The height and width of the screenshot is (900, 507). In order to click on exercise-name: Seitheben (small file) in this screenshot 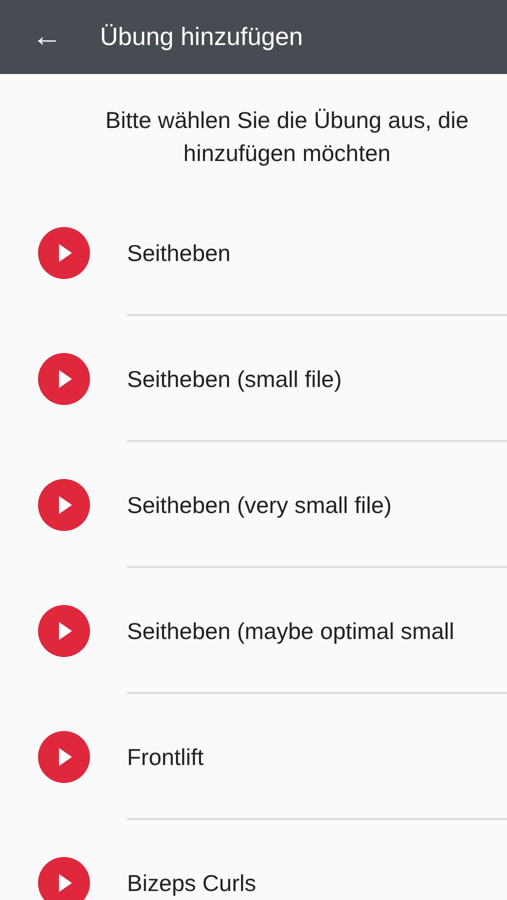, I will do `click(234, 379)`.